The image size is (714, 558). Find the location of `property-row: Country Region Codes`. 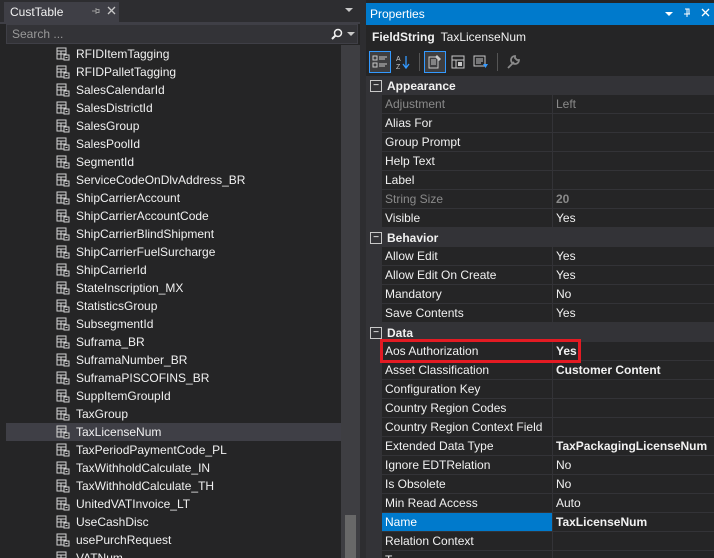

property-row: Country Region Codes is located at coordinates (540, 408).